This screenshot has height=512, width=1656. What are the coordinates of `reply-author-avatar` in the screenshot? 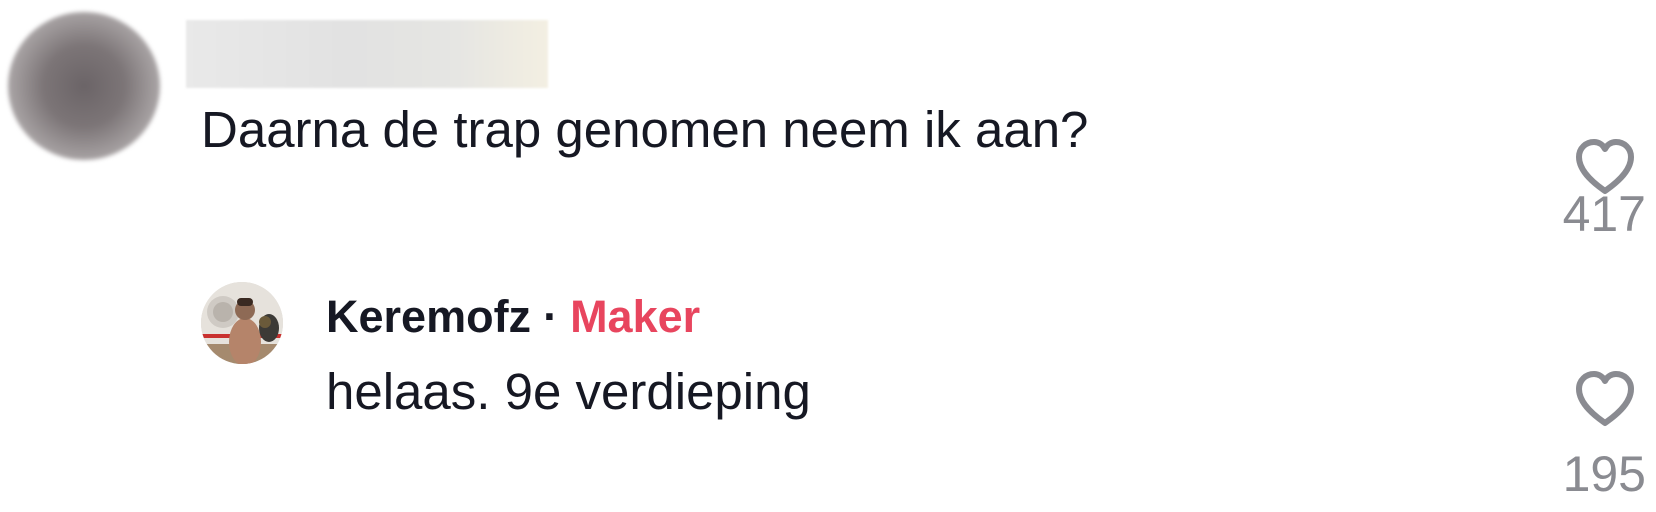 It's located at (242, 323).